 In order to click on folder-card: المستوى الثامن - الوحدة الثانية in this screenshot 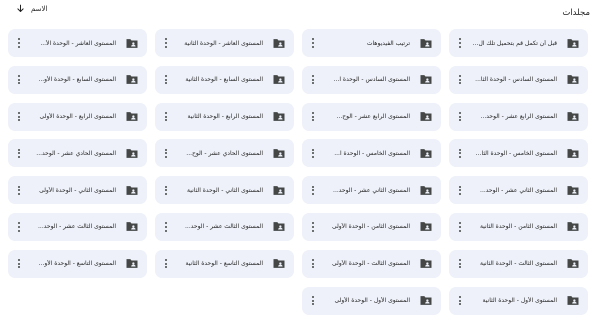, I will do `click(518, 226)`.